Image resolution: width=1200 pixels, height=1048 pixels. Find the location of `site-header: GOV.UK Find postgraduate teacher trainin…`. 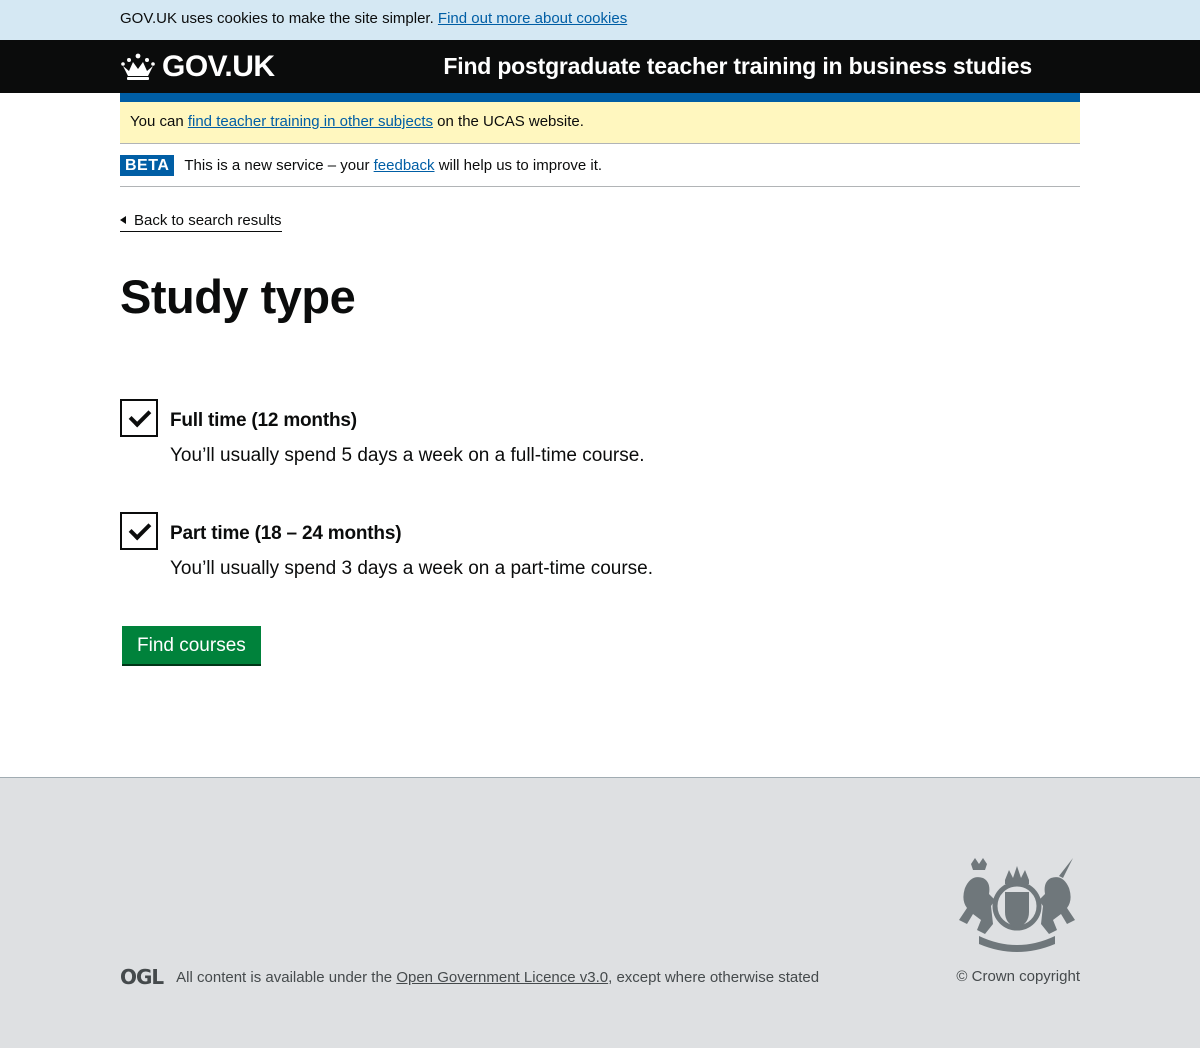

site-header: GOV.UK Find postgraduate teacher trainin… is located at coordinates (600, 66).